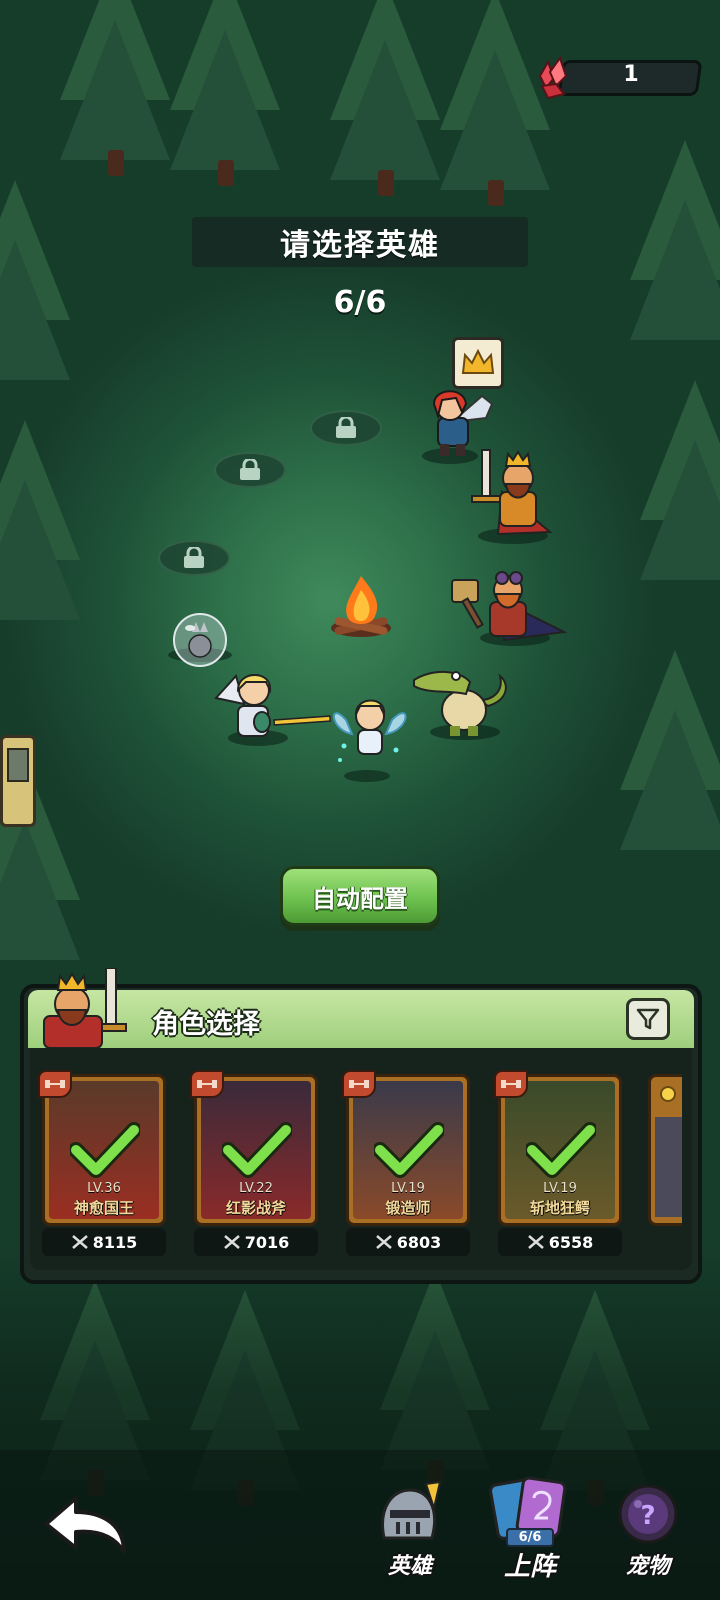 The image size is (720, 1600). What do you see at coordinates (360, 245) in the screenshot?
I see `page-title: 请选择英雄` at bounding box center [360, 245].